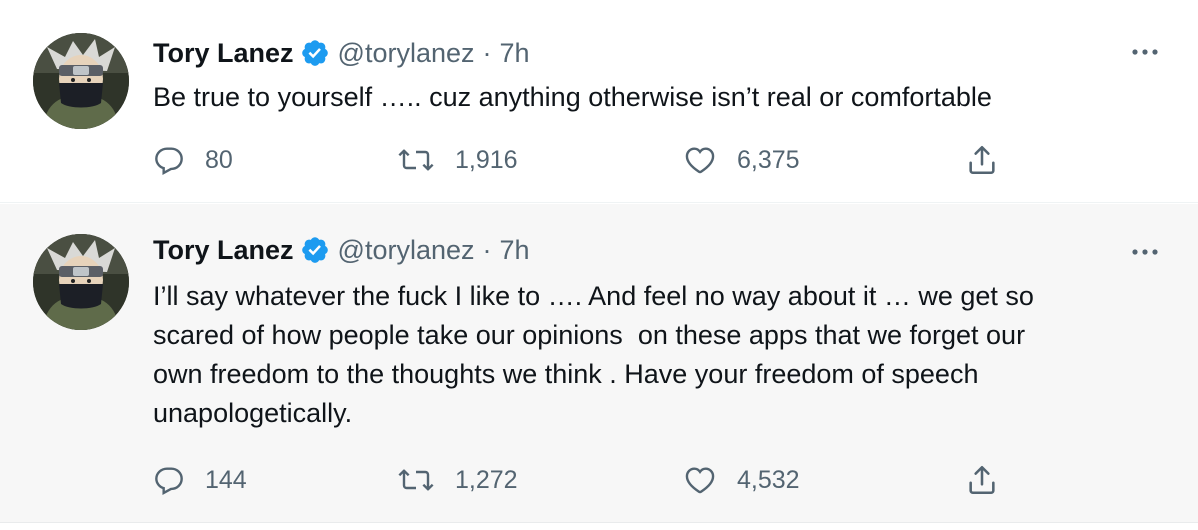 The width and height of the screenshot is (1198, 530). What do you see at coordinates (486, 159) in the screenshot?
I see `retweet-count: 1,916` at bounding box center [486, 159].